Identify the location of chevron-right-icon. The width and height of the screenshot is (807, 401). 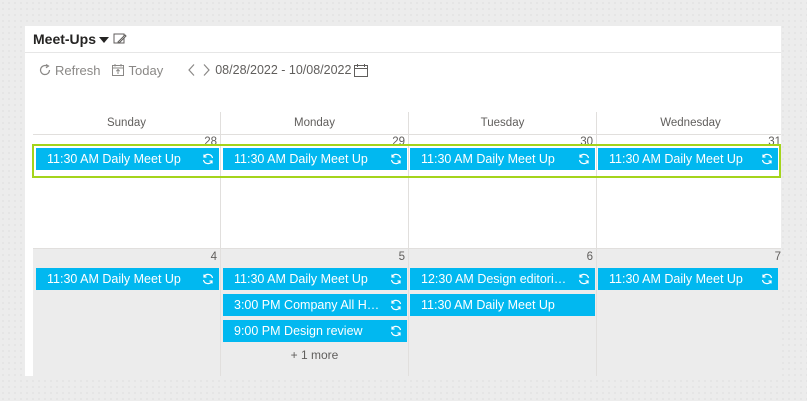
(206, 70).